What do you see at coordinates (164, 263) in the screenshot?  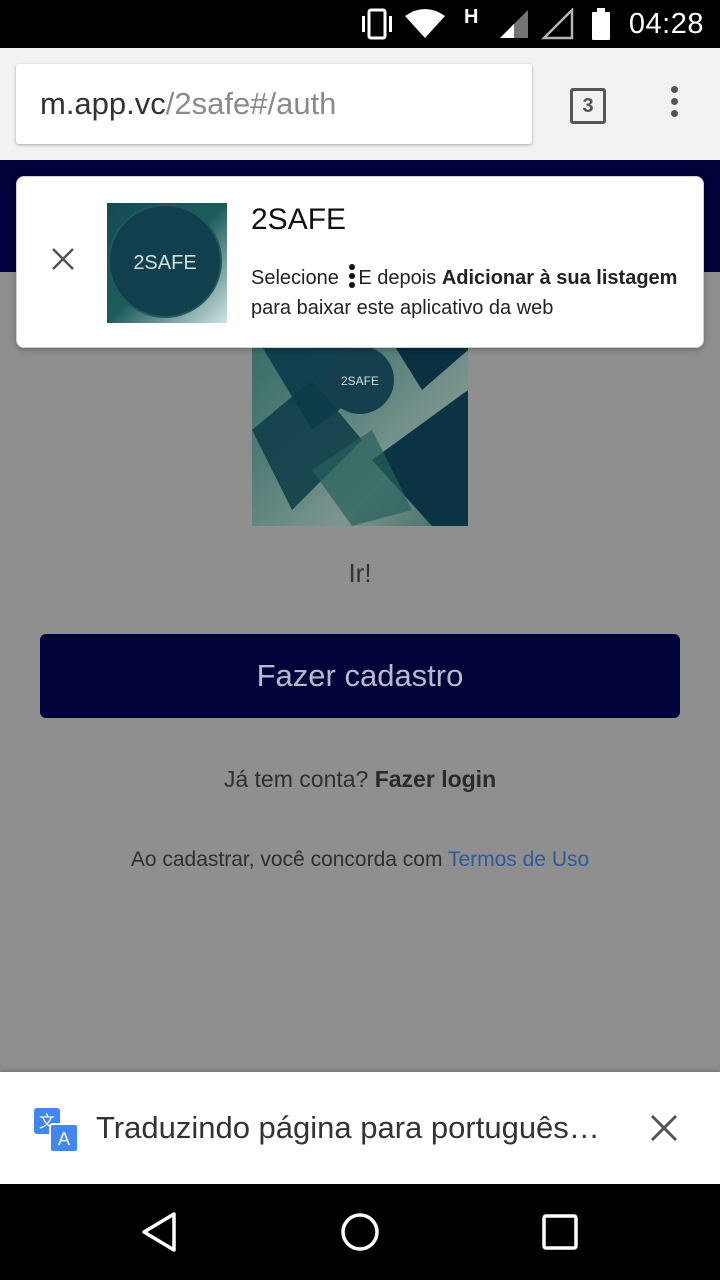 I see `app-icon-text: 2SAFE` at bounding box center [164, 263].